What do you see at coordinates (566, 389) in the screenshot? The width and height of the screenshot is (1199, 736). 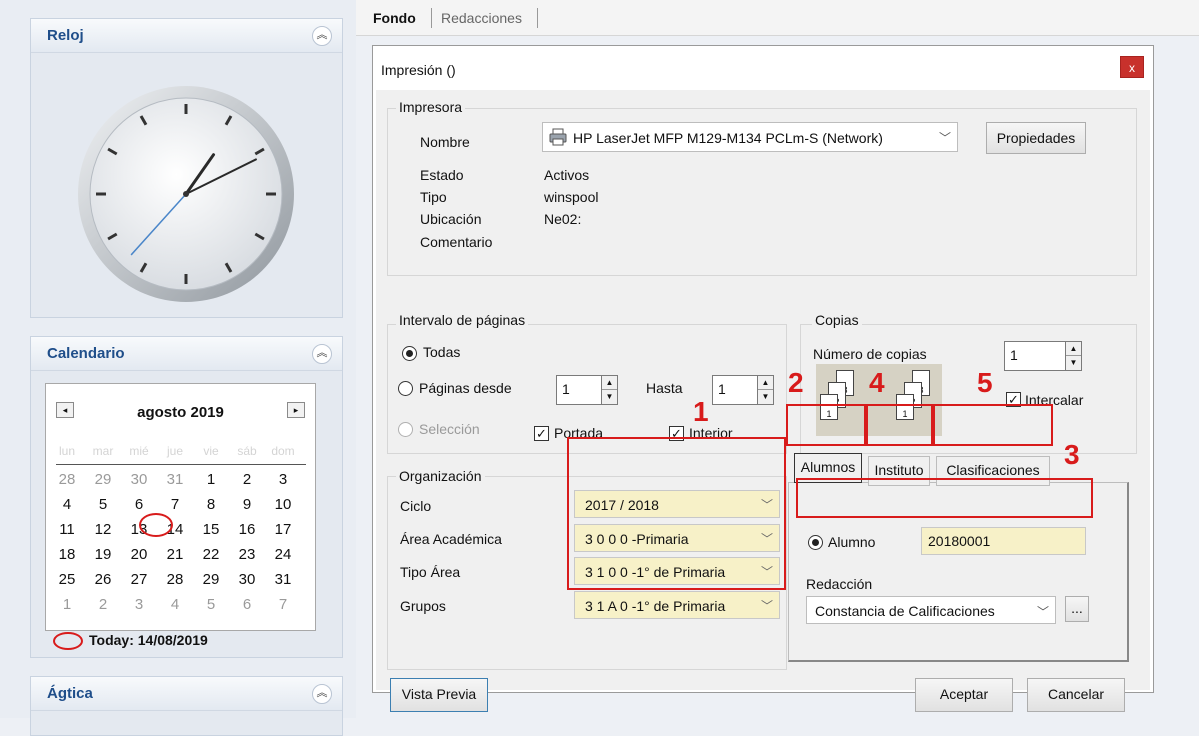 I see `pages-from-value: 1` at bounding box center [566, 389].